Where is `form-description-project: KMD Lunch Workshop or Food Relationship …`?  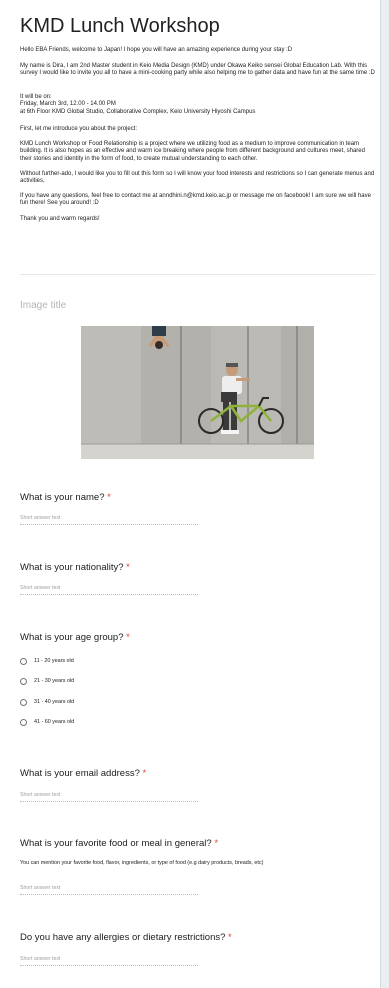 form-description-project: KMD Lunch Workshop or Food Relationship … is located at coordinates (192, 151).